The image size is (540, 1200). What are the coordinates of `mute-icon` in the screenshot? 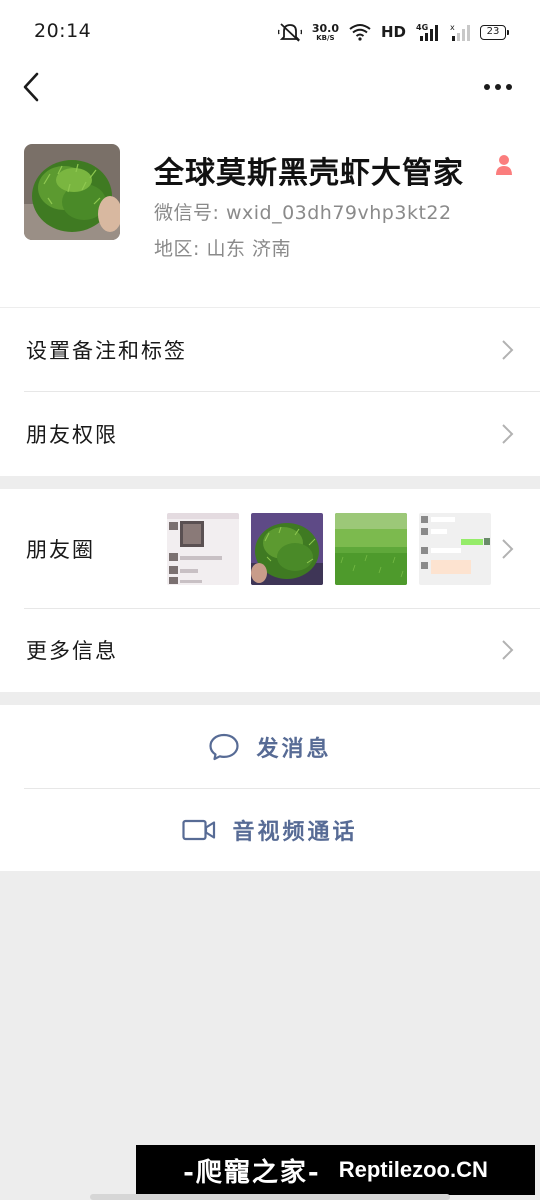 It's located at (289, 32).